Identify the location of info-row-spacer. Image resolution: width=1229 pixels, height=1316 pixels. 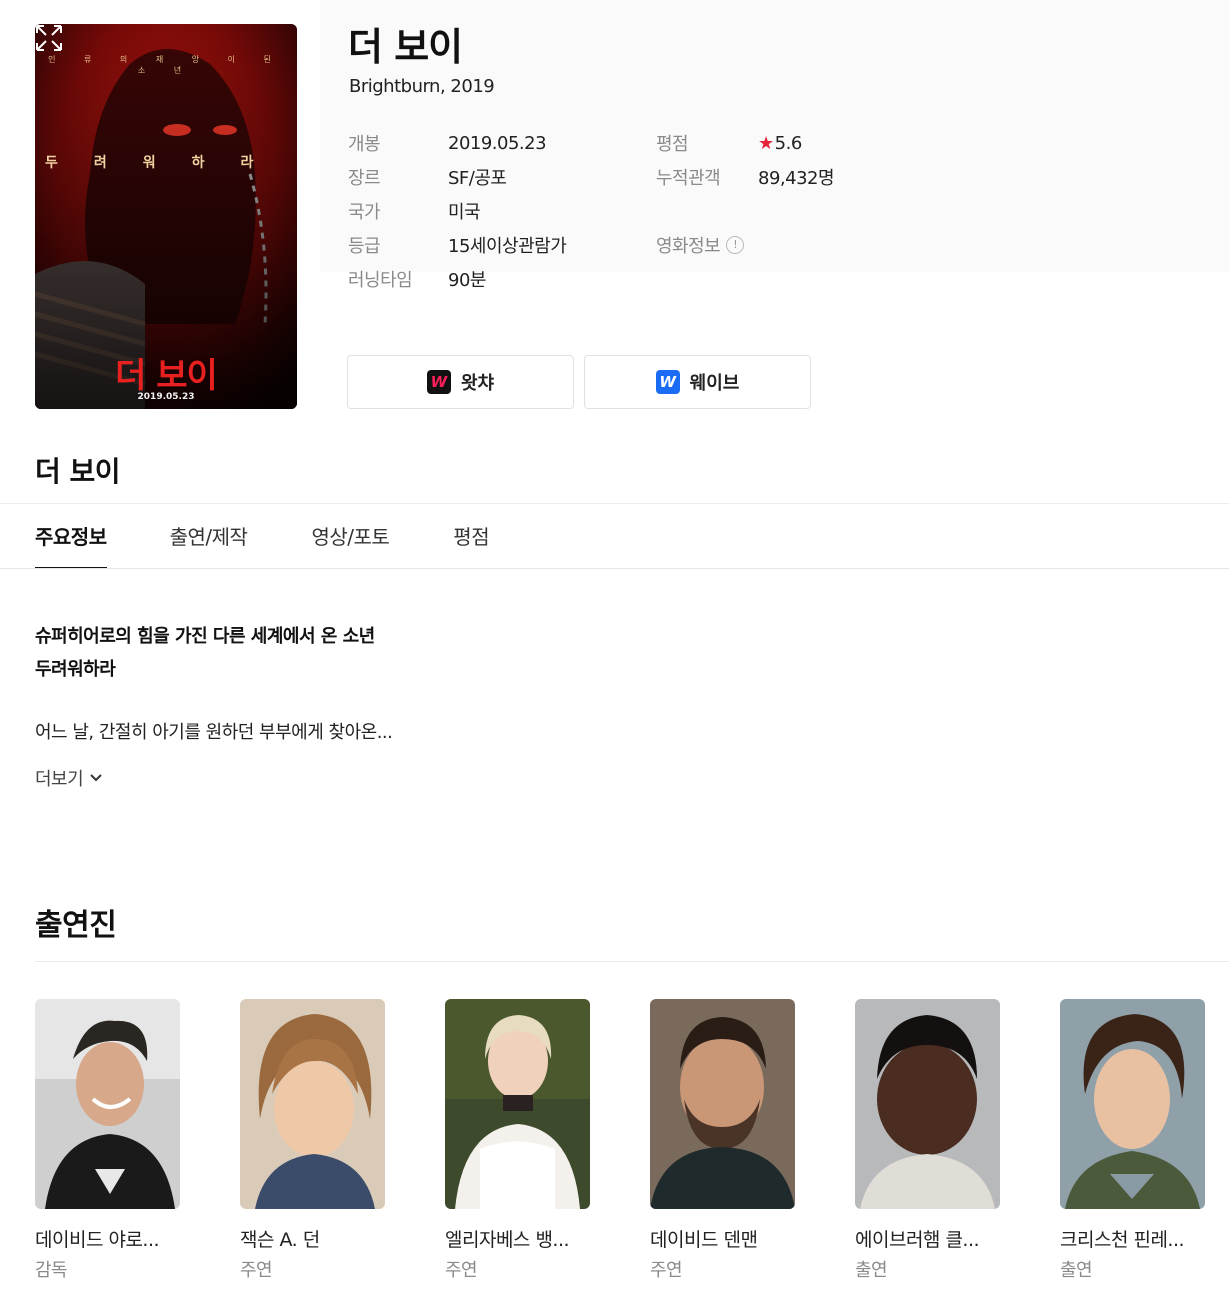
(745, 211).